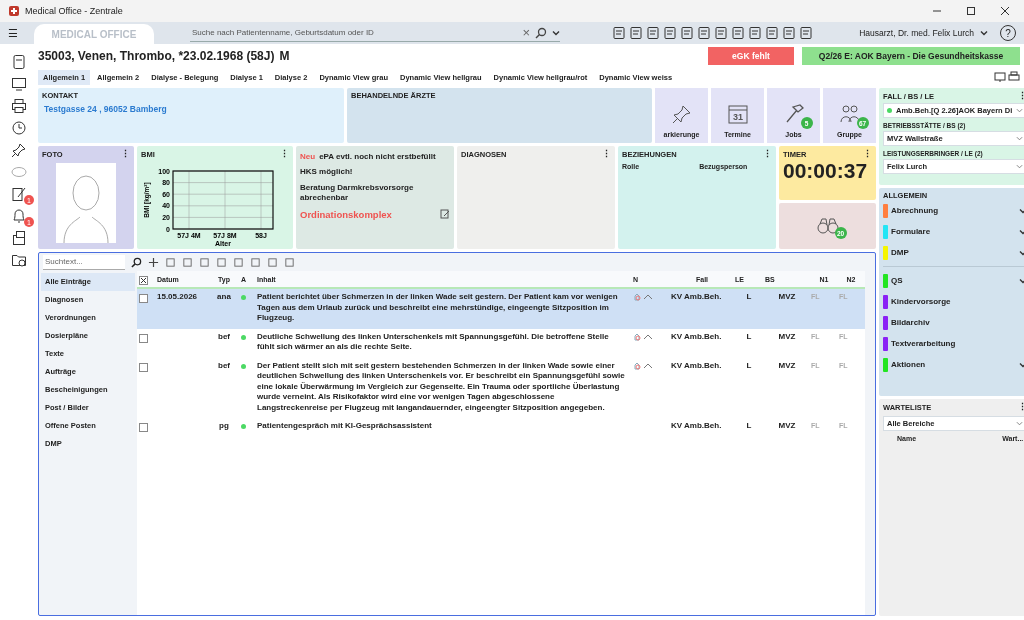 Image resolution: width=1024 pixels, height=620 pixels. What do you see at coordinates (19, 62) in the screenshot?
I see `tablet-icon` at bounding box center [19, 62].